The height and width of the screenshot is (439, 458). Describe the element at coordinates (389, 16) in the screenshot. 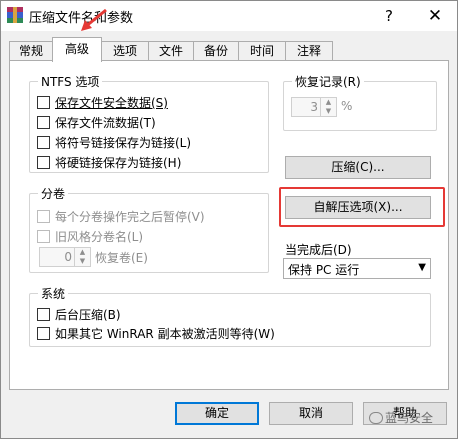

I see `help-icon: ?` at that location.